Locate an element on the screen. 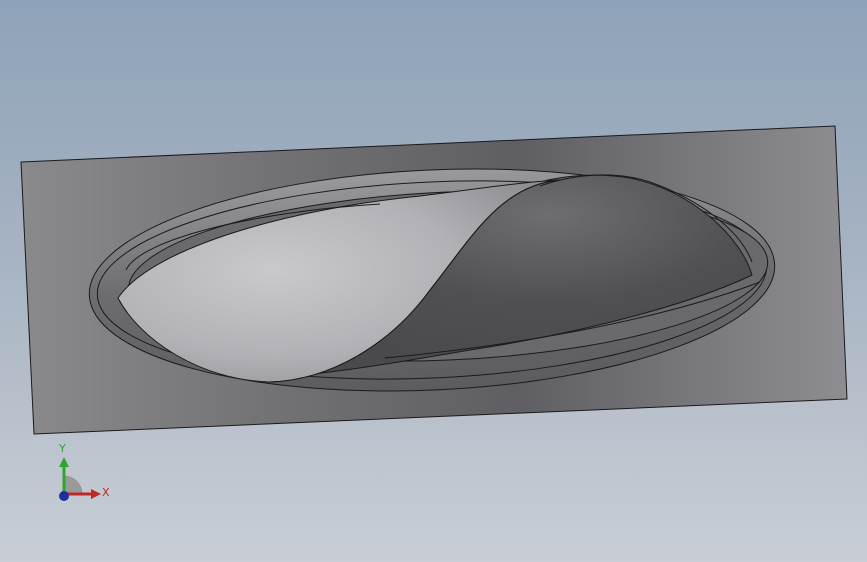  y-axis-arrow-icon is located at coordinates (64, 462).